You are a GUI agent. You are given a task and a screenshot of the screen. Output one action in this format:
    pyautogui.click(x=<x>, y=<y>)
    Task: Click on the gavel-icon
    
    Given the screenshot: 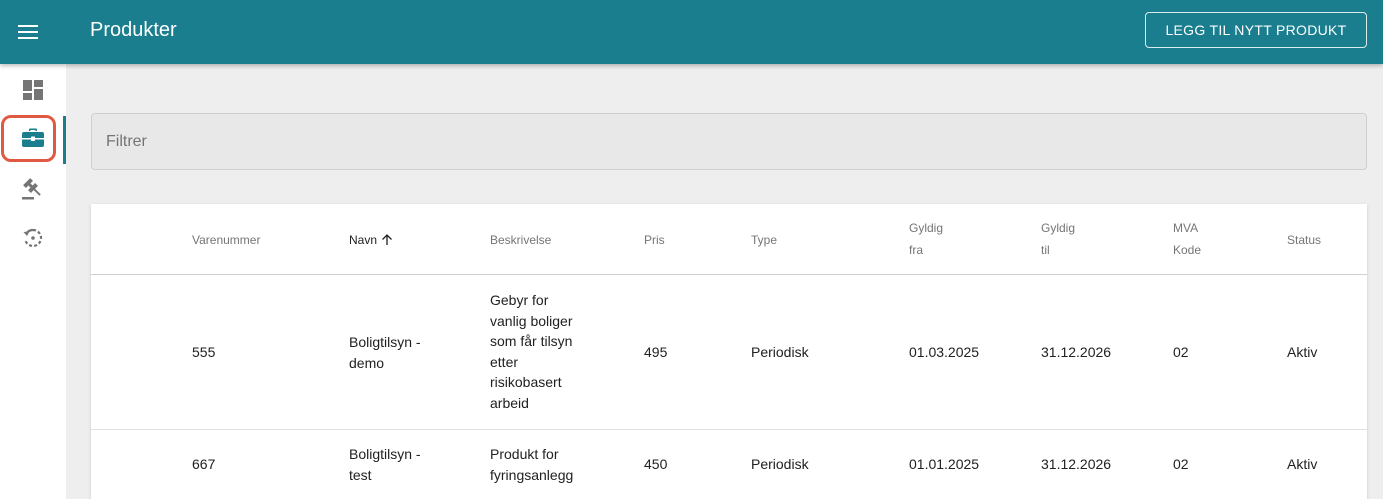 What is the action you would take?
    pyautogui.click(x=31, y=189)
    